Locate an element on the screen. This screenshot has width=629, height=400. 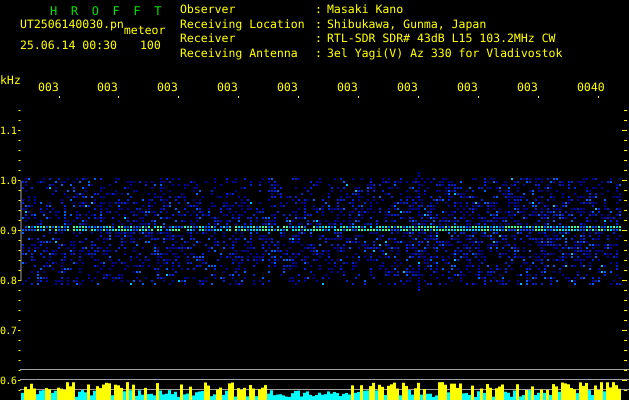
info-value: RTL-SDR SDR# 43dB L15 103.2MHz CW is located at coordinates (441, 40).